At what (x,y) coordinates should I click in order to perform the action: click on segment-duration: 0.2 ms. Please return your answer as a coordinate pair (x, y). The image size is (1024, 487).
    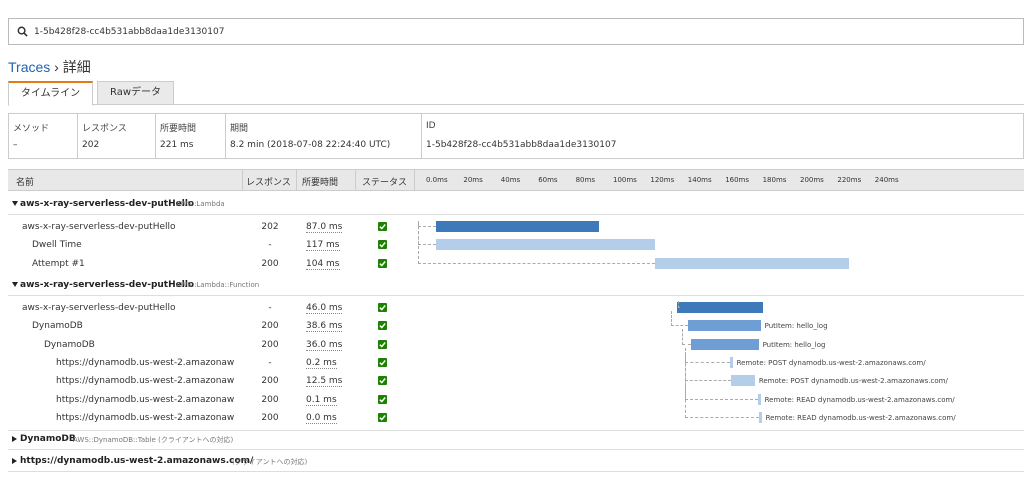
    Looking at the image, I should click on (321, 363).